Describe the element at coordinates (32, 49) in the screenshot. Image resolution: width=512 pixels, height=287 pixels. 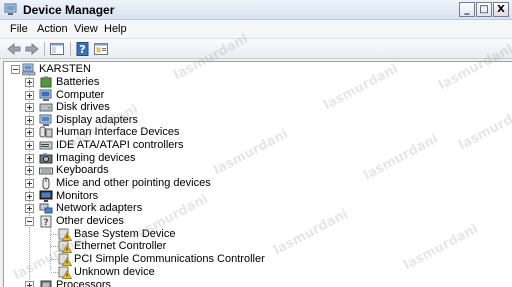
I see `forward-arrow-icon` at that location.